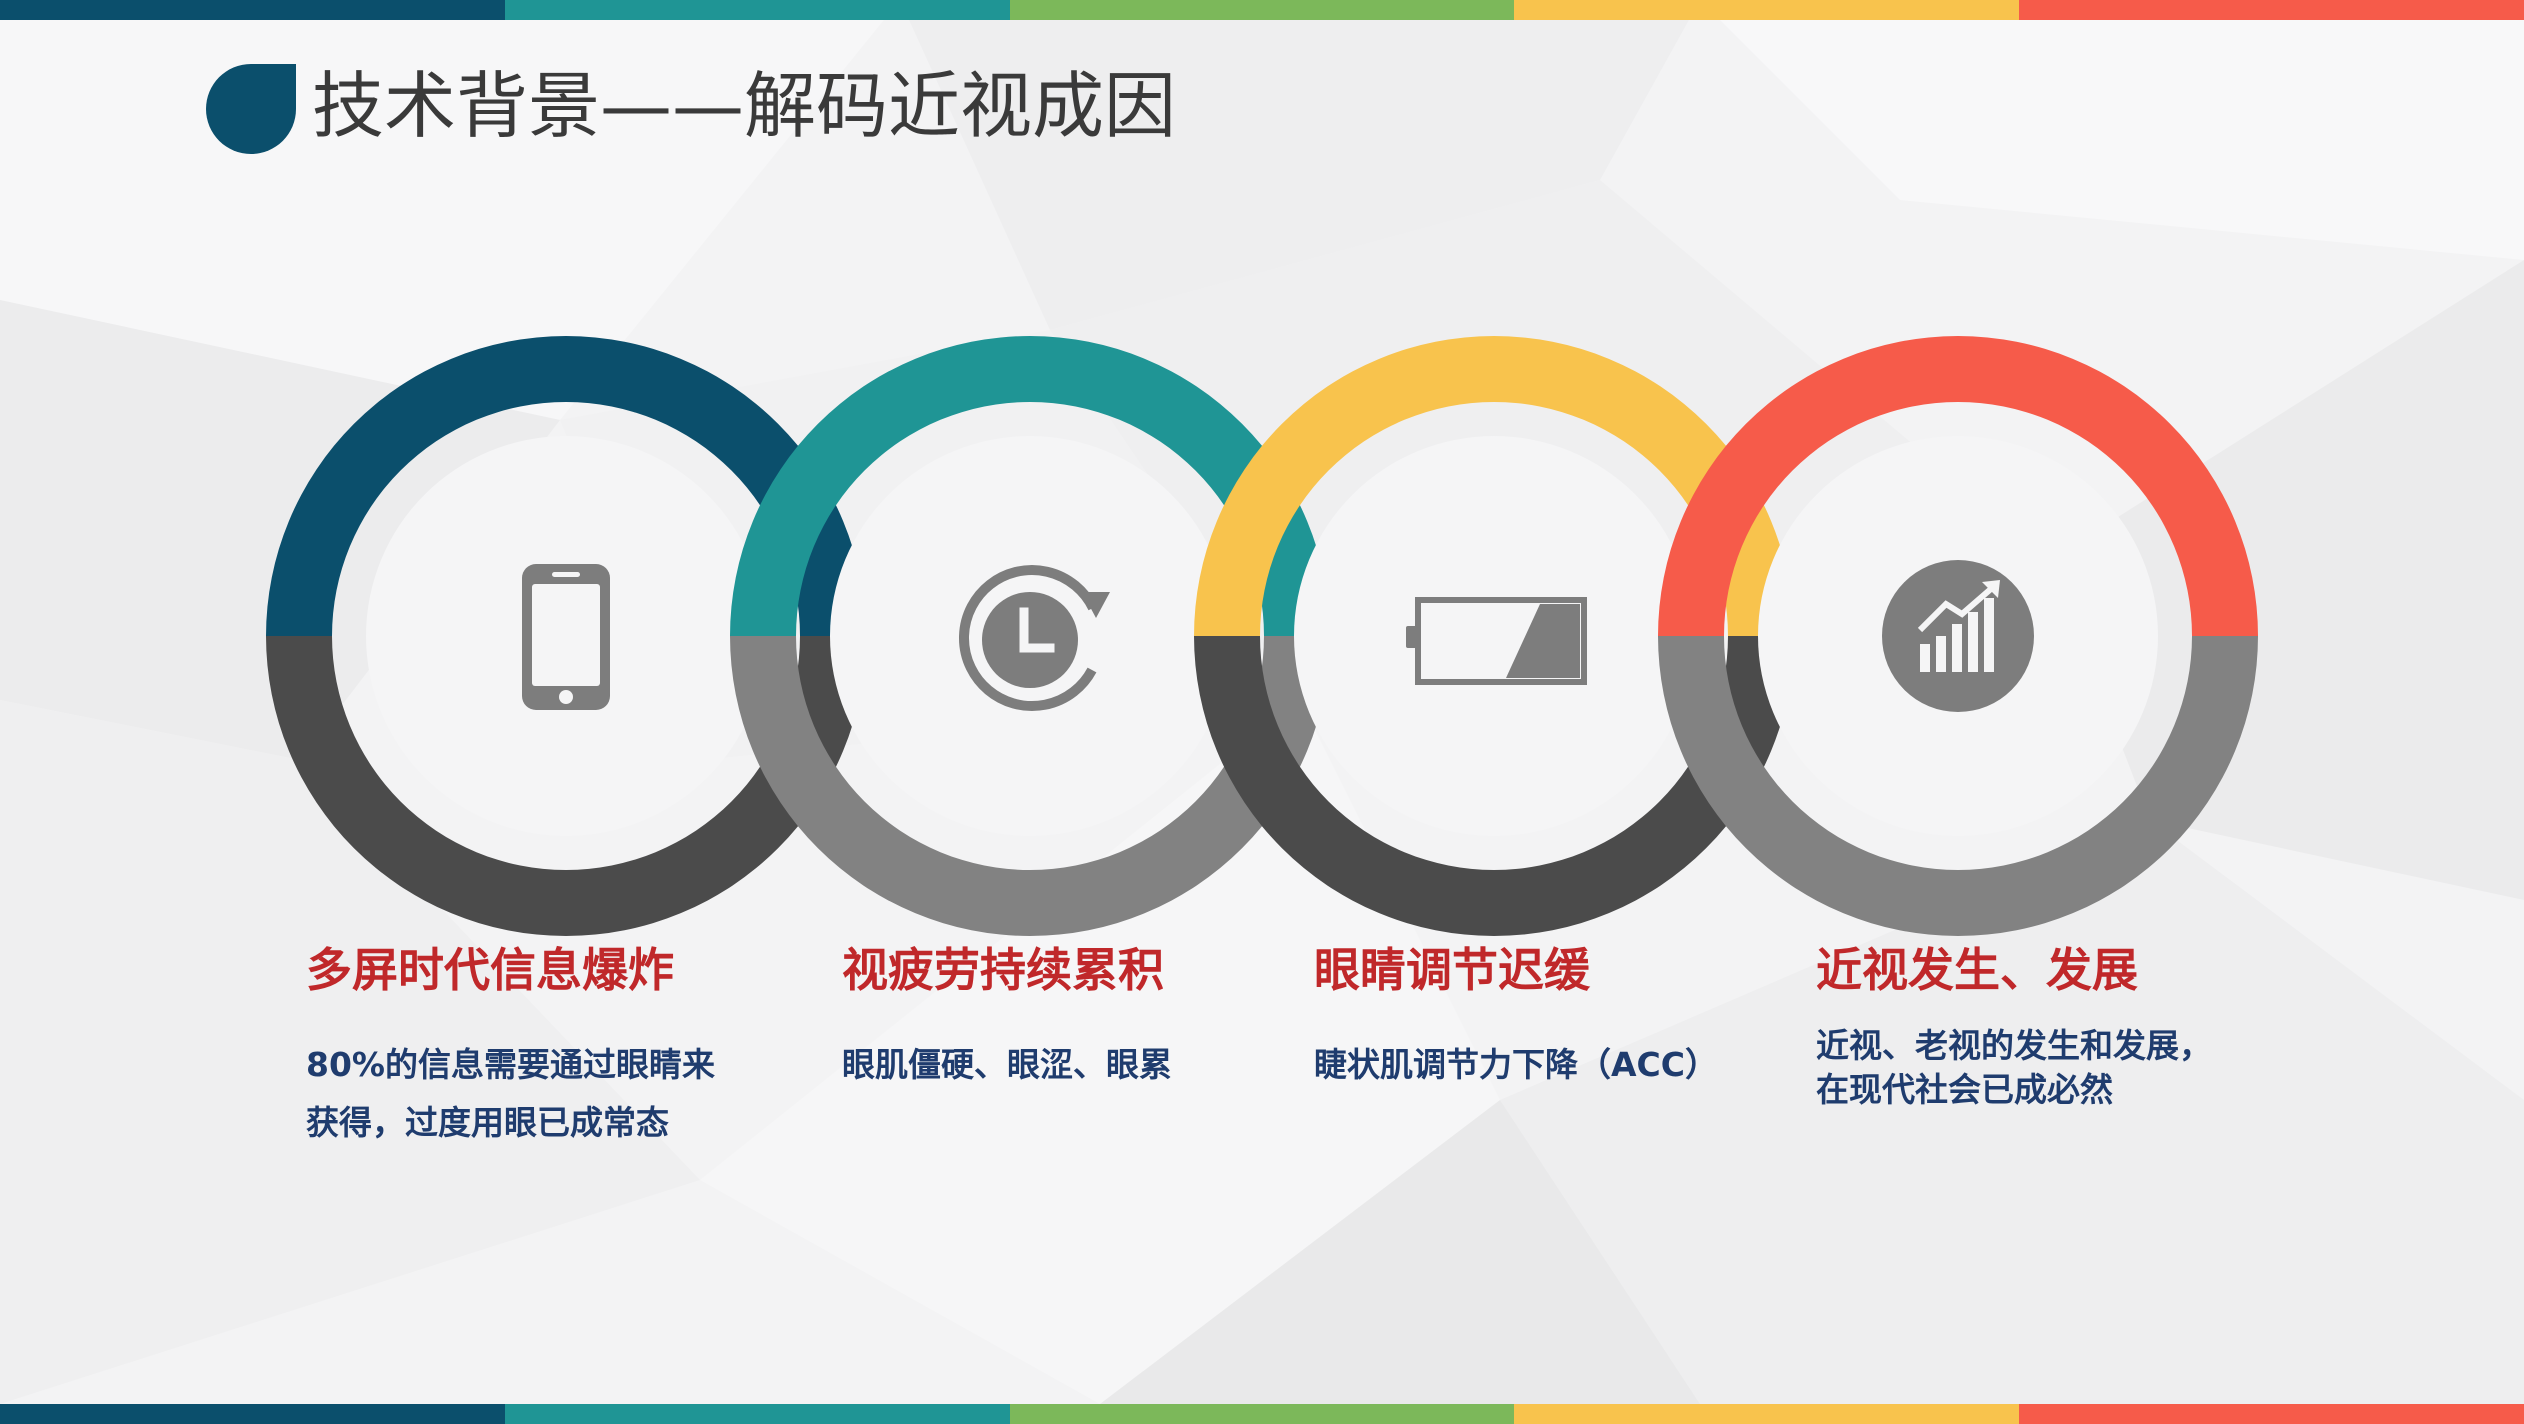 Image resolution: width=2524 pixels, height=1424 pixels. I want to click on column-description: 睫状肌调节力下降（ACC）, so click(1594, 1065).